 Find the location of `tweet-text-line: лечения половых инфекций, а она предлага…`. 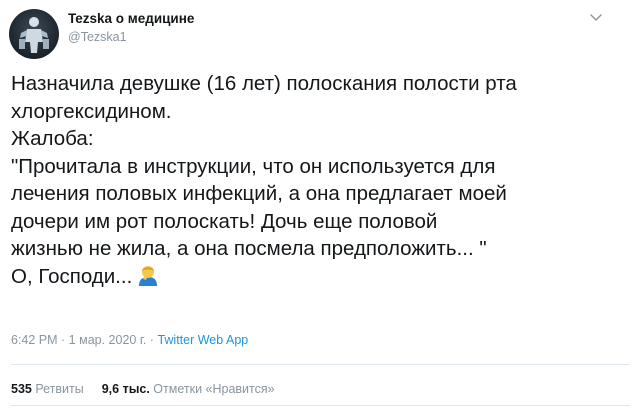

tweet-text-line: лечения половых инфекций, а она предлага… is located at coordinates (259, 193).